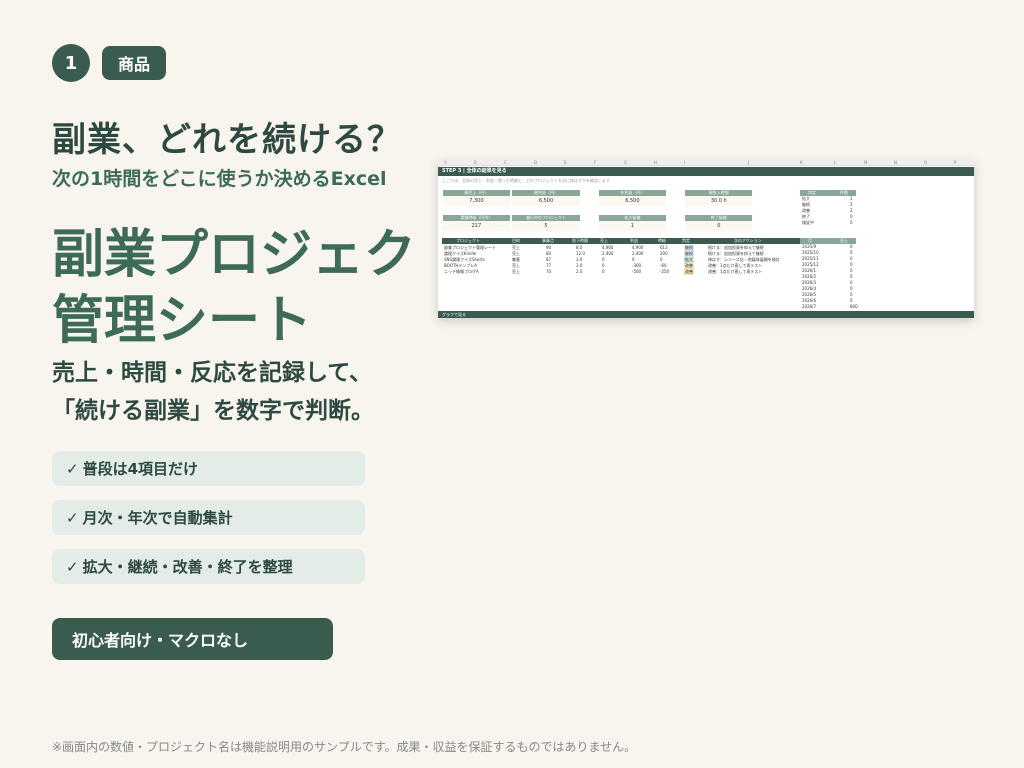 The height and width of the screenshot is (768, 1024). Describe the element at coordinates (637, 271) in the screenshot. I see `table-cell: -500` at that location.